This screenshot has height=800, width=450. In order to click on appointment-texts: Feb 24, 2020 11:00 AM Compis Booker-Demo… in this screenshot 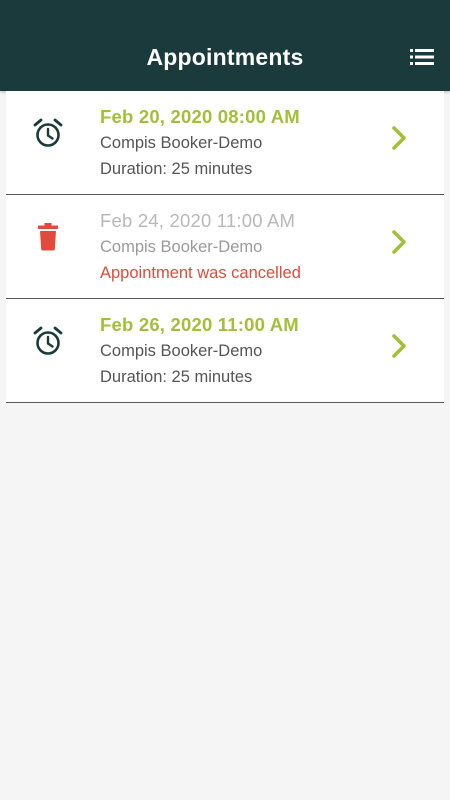, I will do `click(200, 247)`.